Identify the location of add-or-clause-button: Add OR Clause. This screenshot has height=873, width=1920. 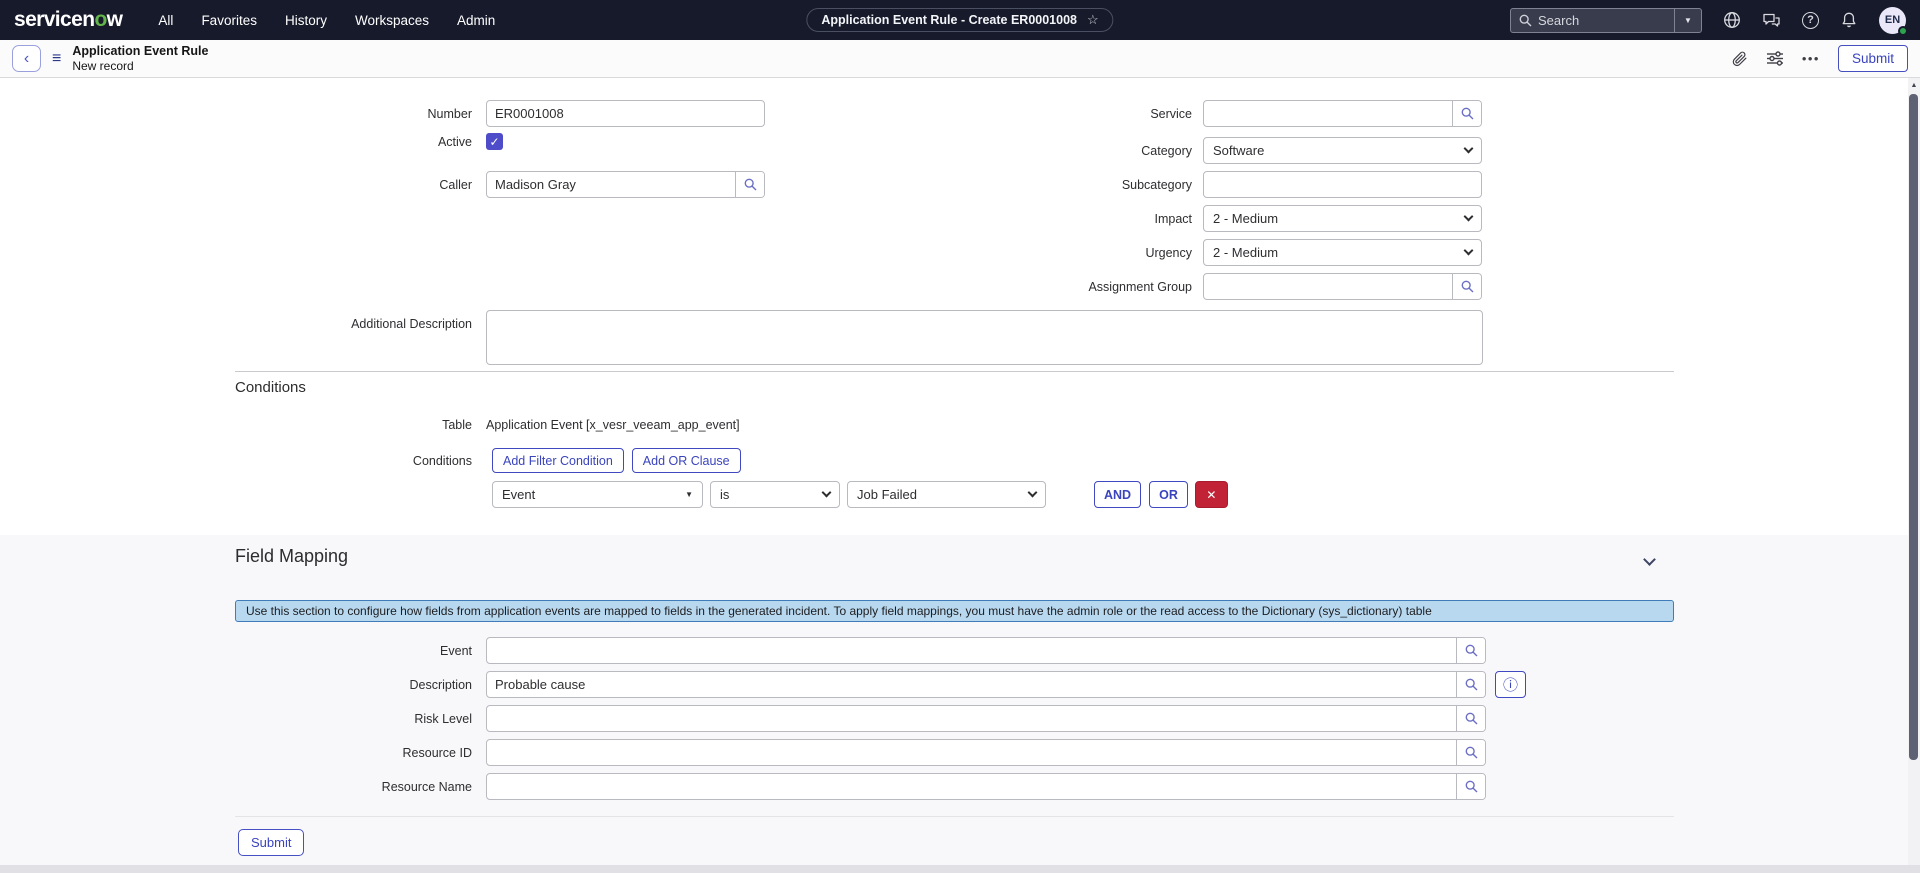
(686, 460).